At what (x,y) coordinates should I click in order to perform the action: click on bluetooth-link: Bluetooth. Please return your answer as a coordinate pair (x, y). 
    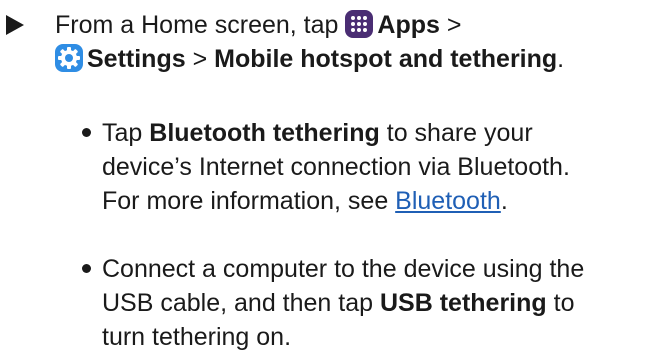
    Looking at the image, I should click on (448, 201).